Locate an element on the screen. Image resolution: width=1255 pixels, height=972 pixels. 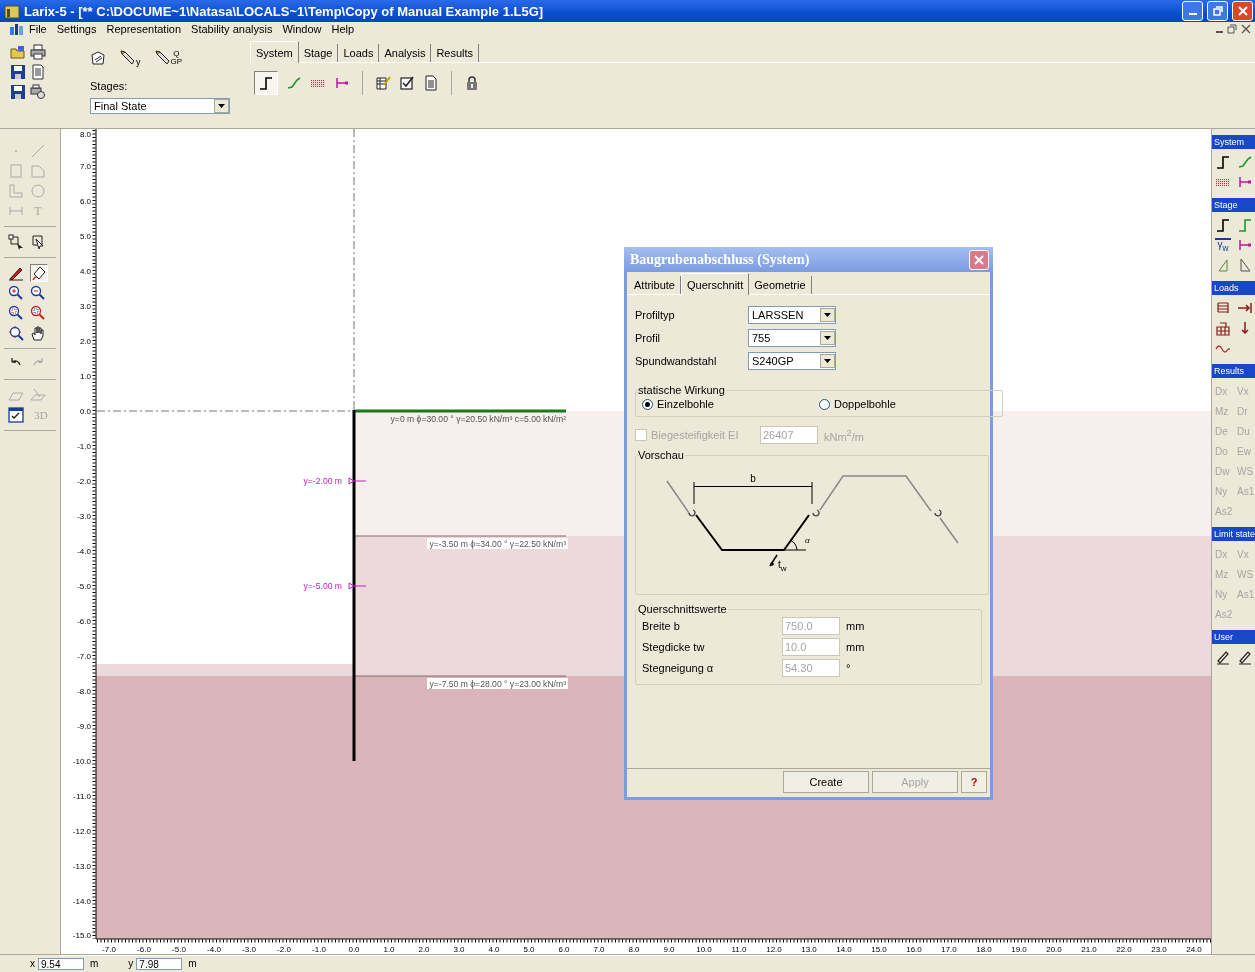
axis-tick-label: -6.0 is located at coordinates (144, 949).